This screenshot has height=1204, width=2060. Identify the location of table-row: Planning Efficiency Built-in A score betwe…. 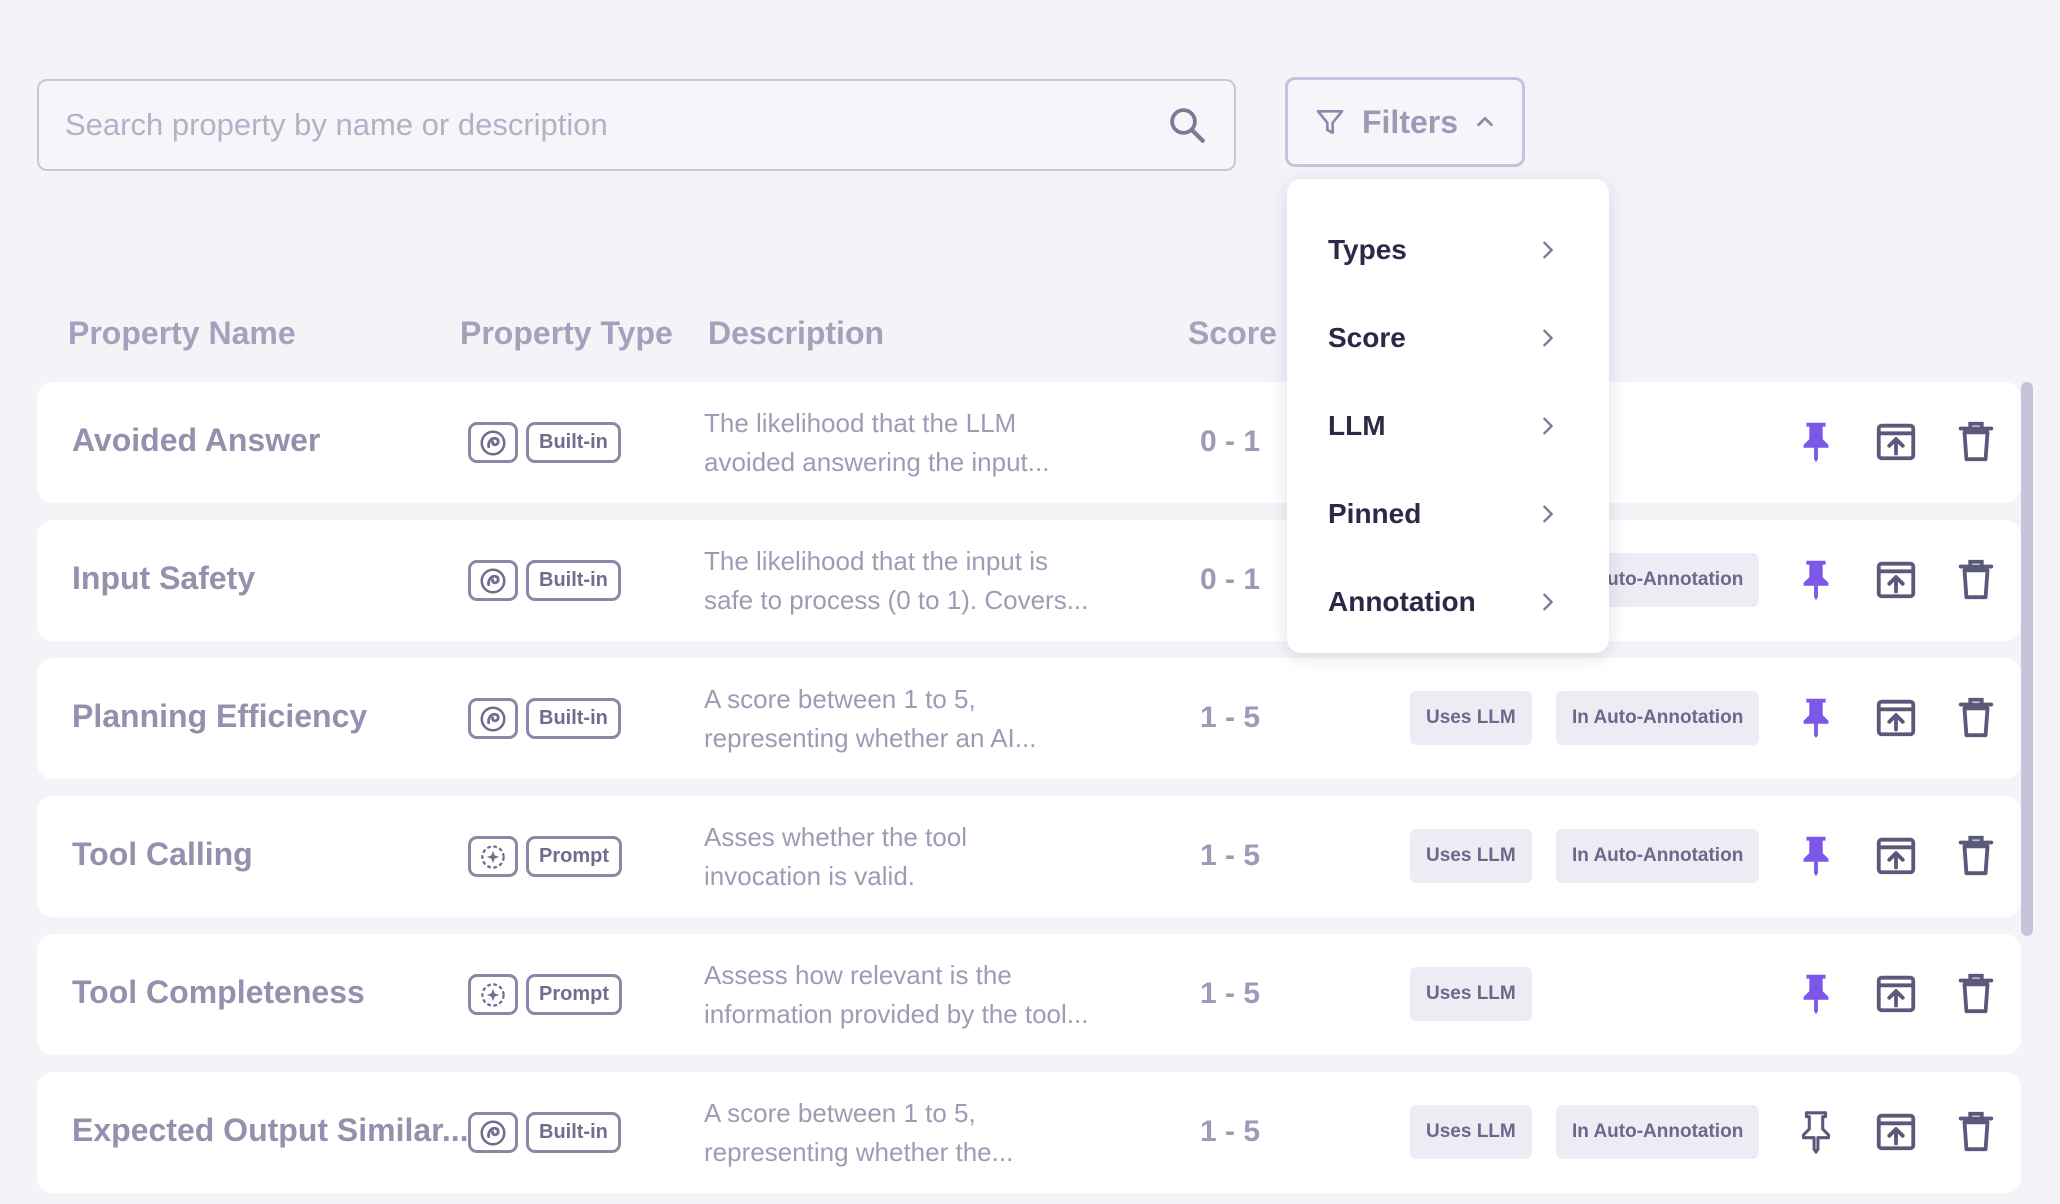
(1029, 718).